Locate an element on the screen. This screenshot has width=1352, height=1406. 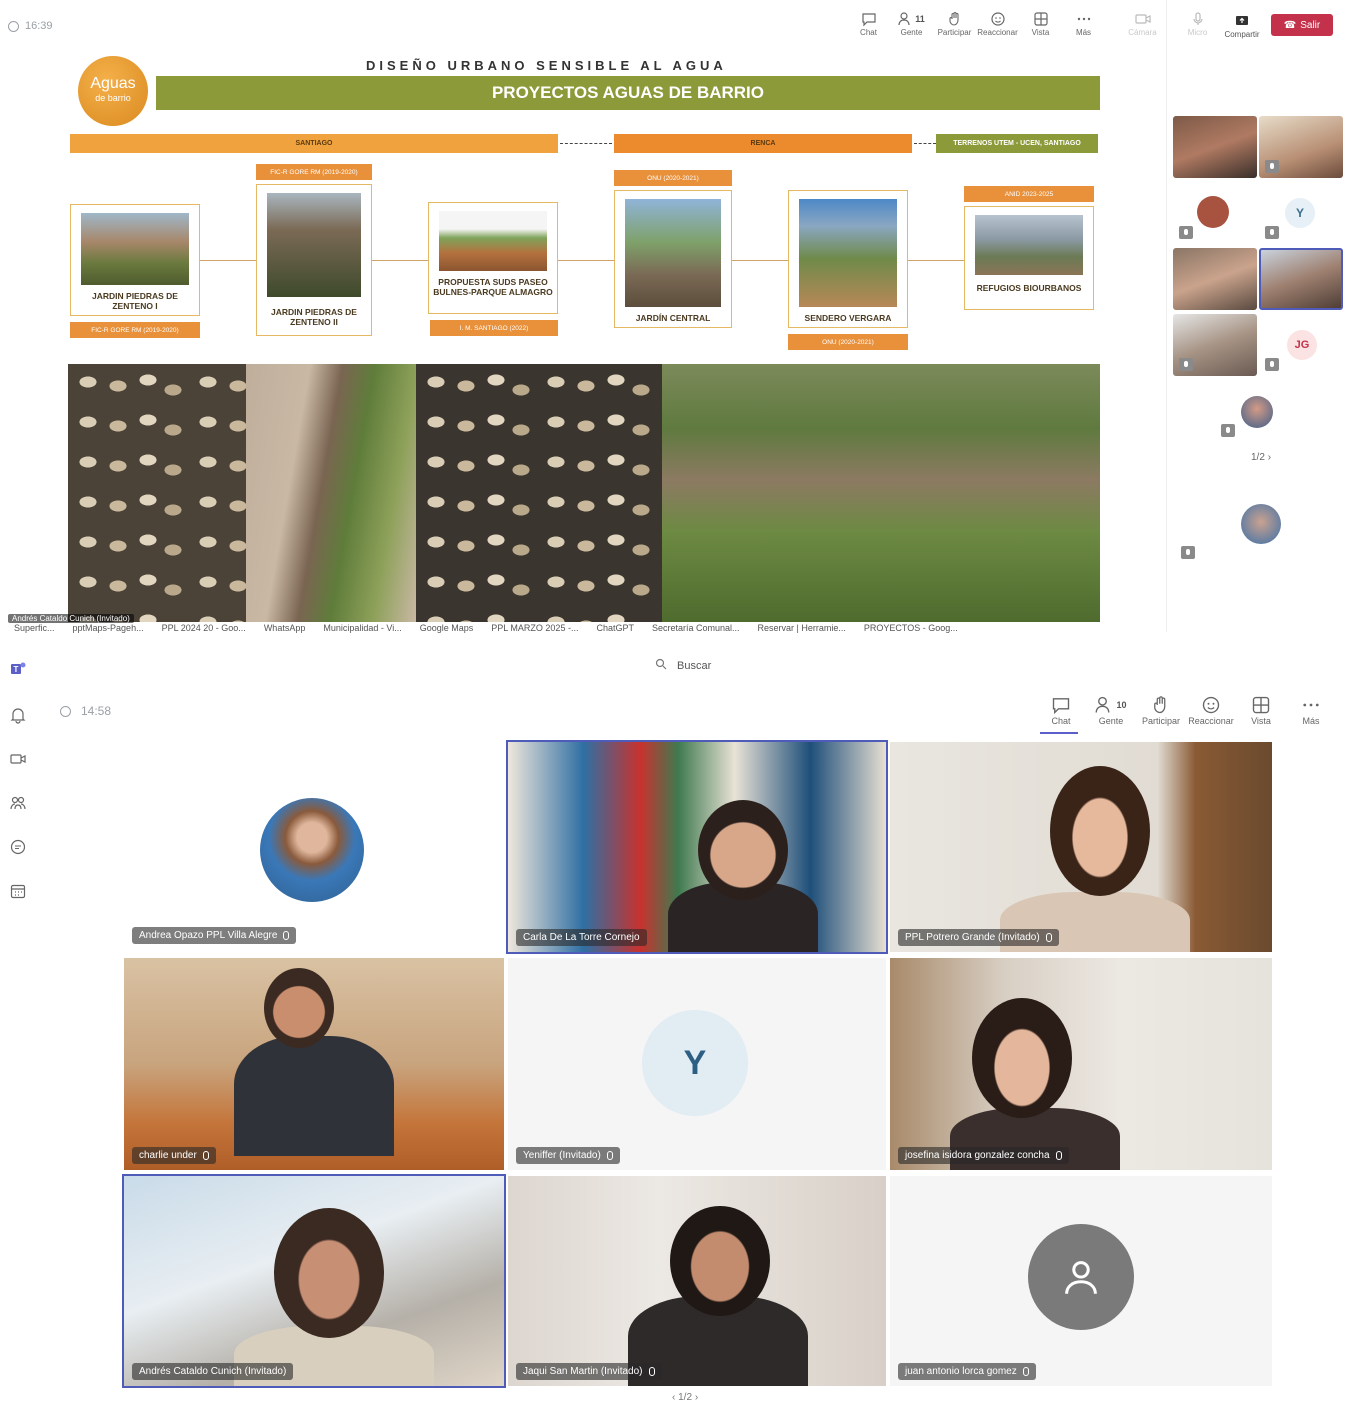
project-card: JARDIN PIEDRAS DE ZENTENO I is located at coordinates (135, 260).